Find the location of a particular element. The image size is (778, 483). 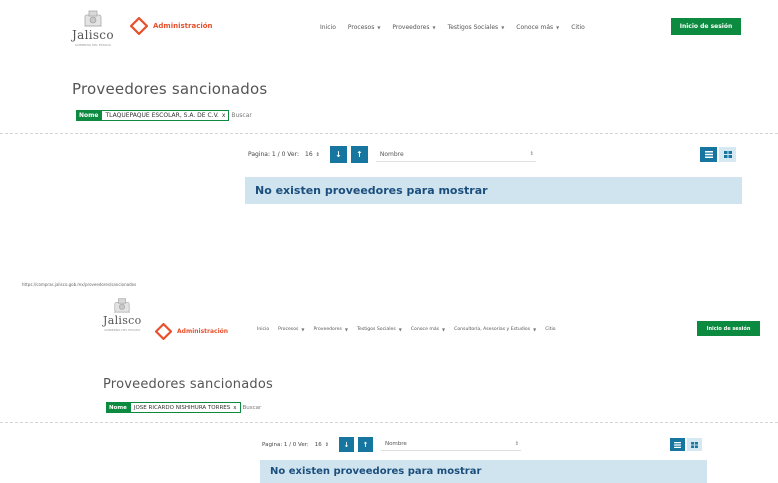

filter-value: JOSE RICARDO NISHIHURA TORRES is located at coordinates (182, 407).